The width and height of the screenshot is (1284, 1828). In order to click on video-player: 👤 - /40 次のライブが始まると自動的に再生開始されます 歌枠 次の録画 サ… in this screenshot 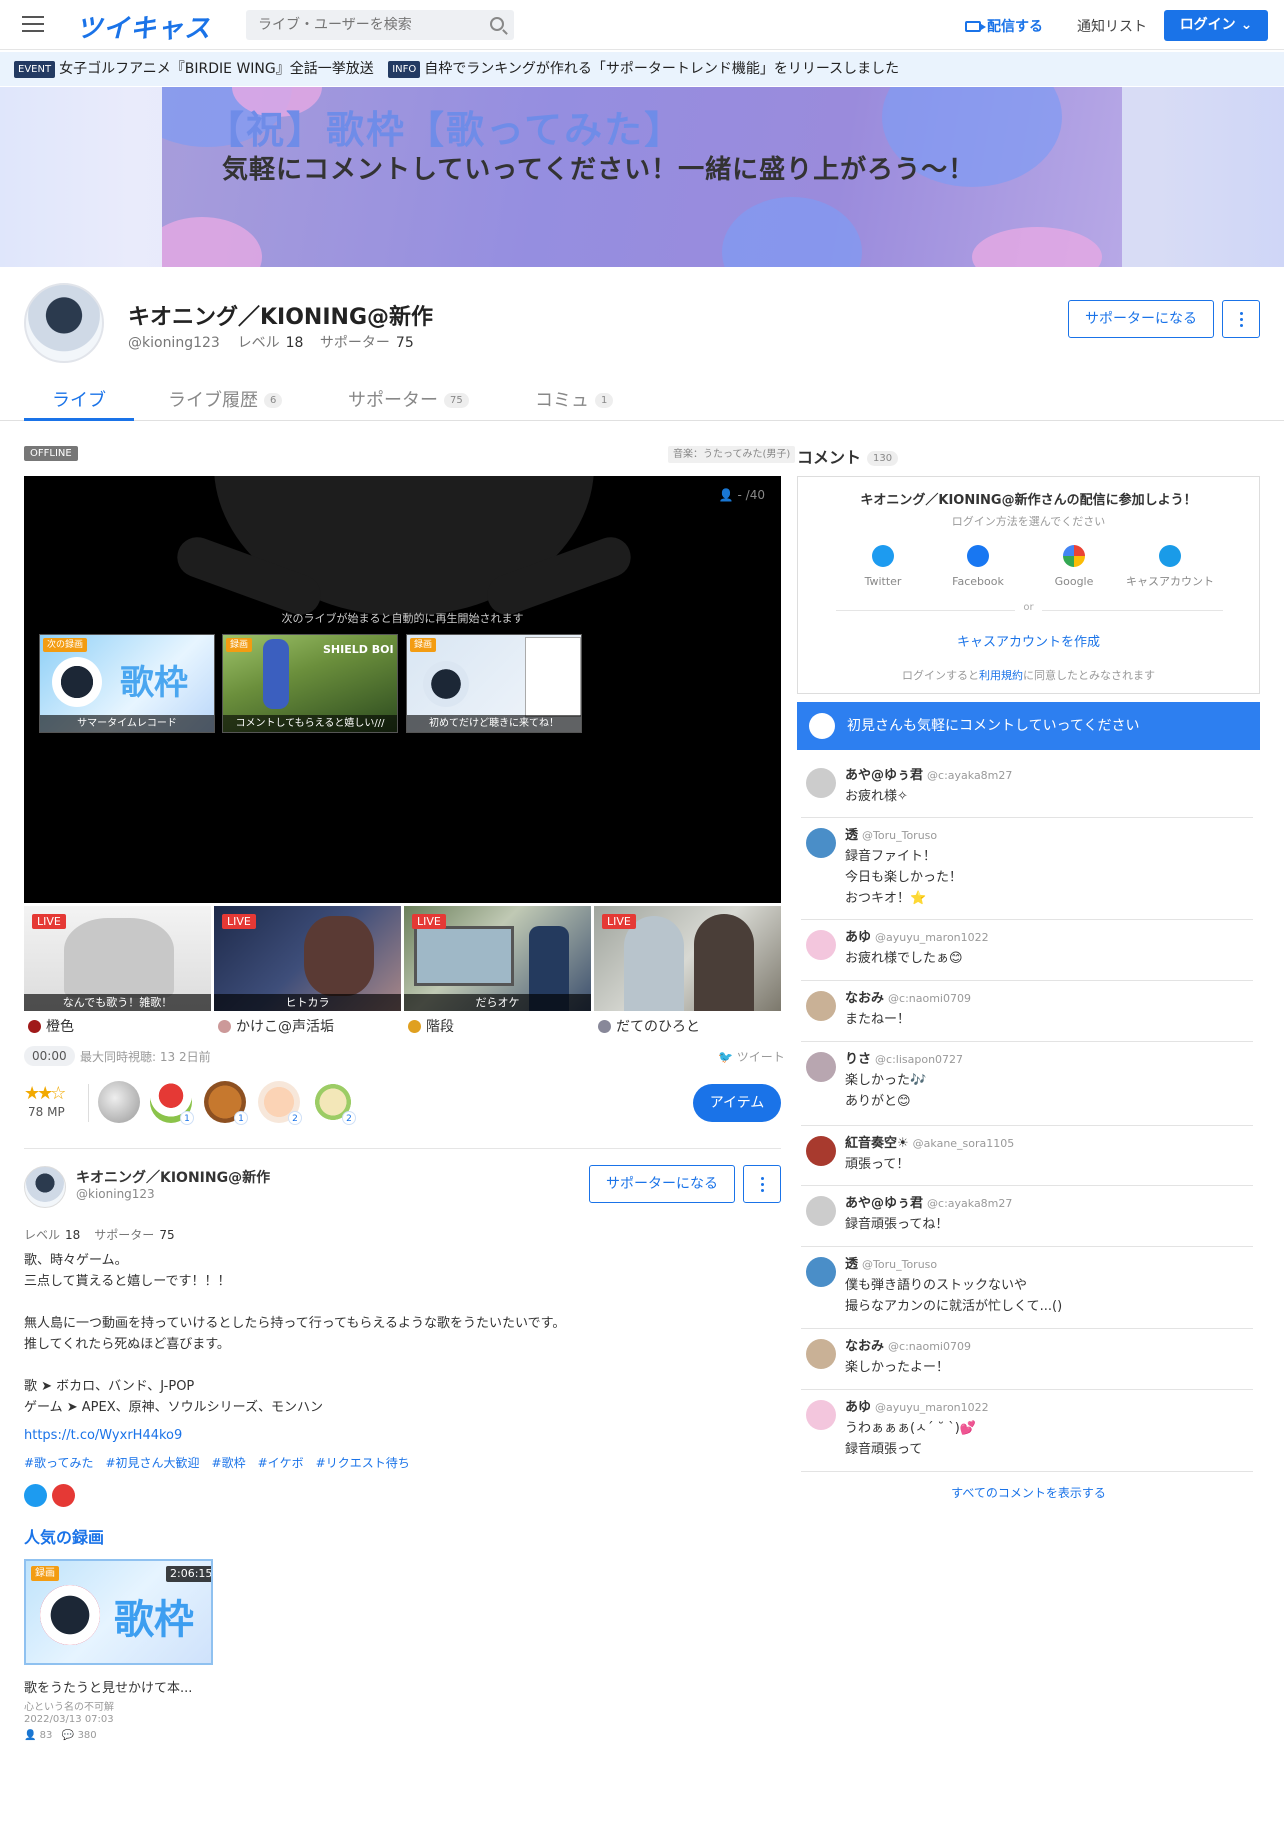, I will do `click(402, 689)`.